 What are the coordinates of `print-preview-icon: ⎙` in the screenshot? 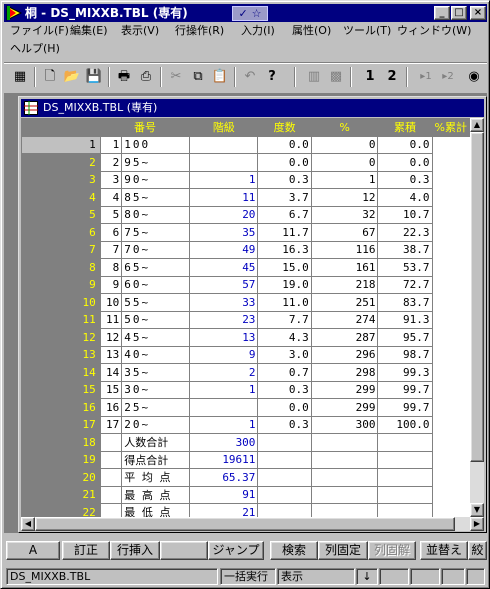 It's located at (146, 77).